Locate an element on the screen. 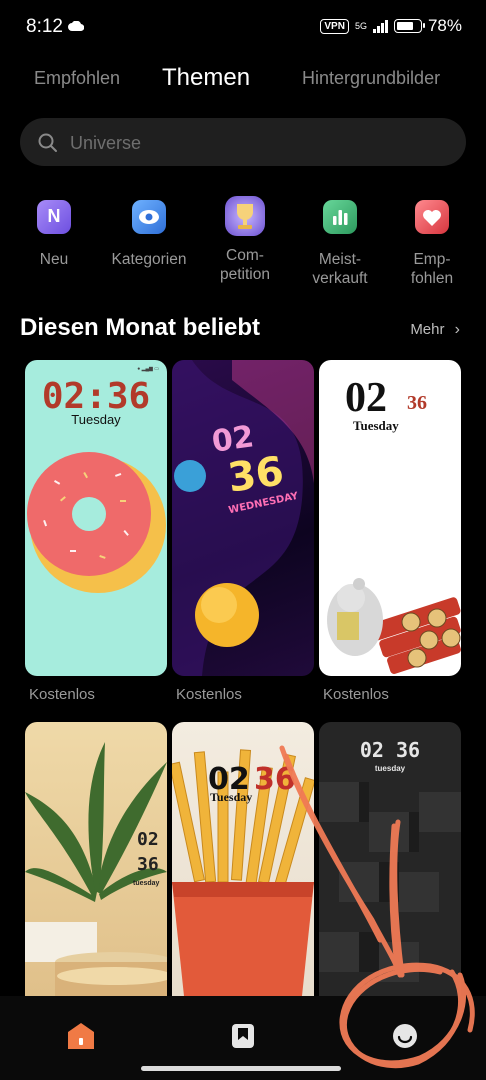  theme-card-donut: ● ▂▄▆ ▭ 02:36 Tuesday is located at coordinates (96, 518).